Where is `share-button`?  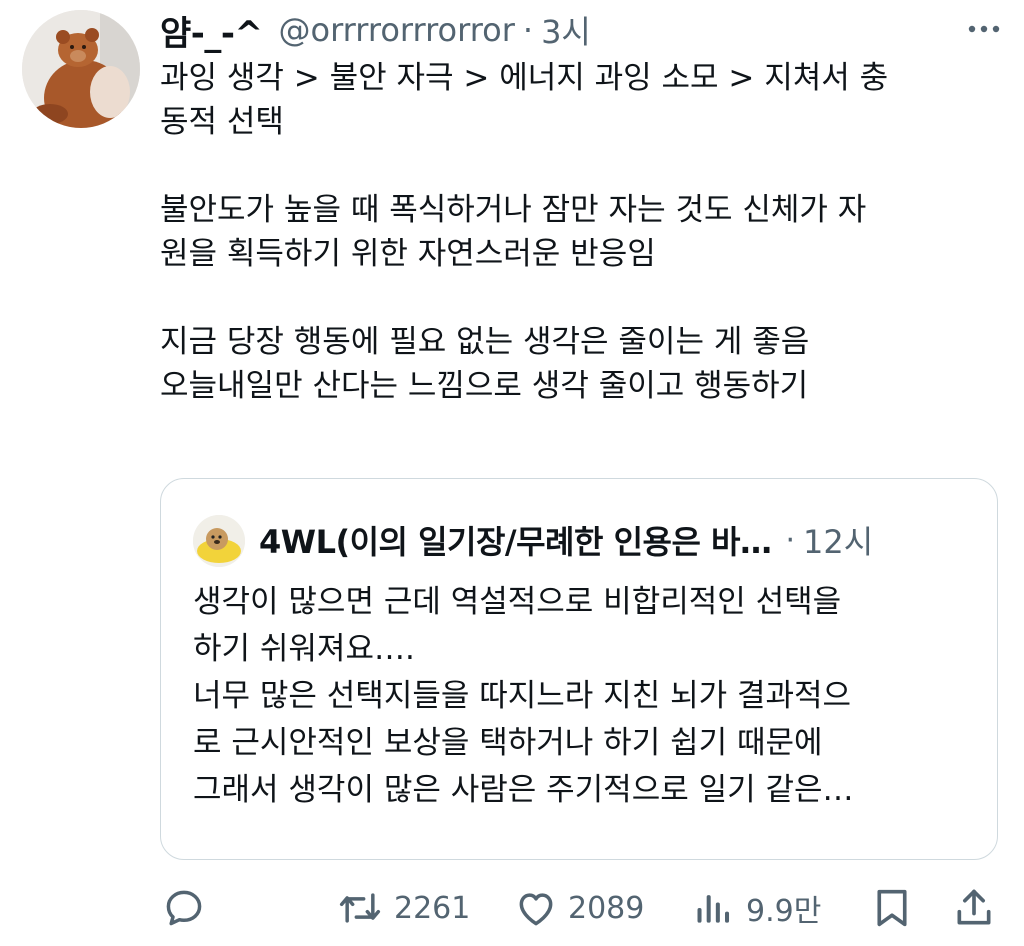
share-button is located at coordinates (974, 908).